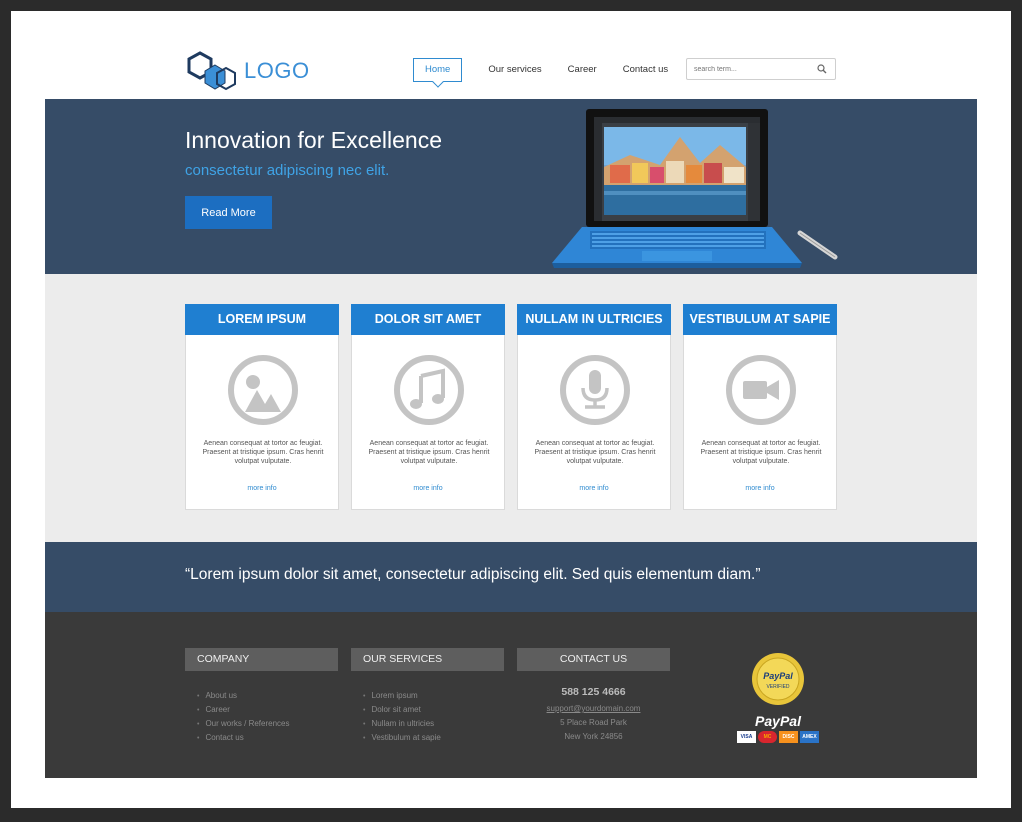 This screenshot has width=1022, height=822. I want to click on hero-title: Innovation for Excellence, so click(313, 140).